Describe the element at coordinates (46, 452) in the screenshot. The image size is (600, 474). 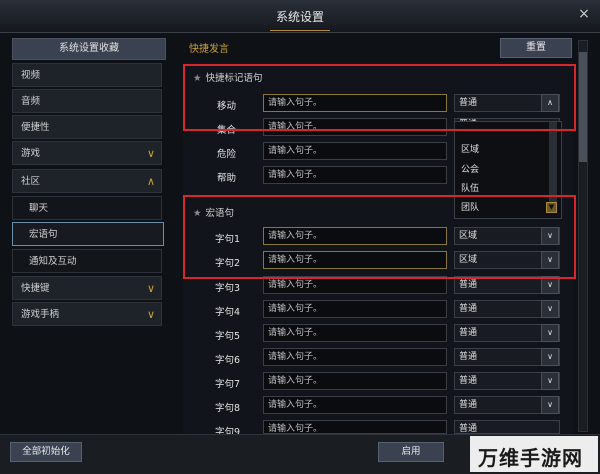
I see `reset-all-button: 全部初始化` at that location.